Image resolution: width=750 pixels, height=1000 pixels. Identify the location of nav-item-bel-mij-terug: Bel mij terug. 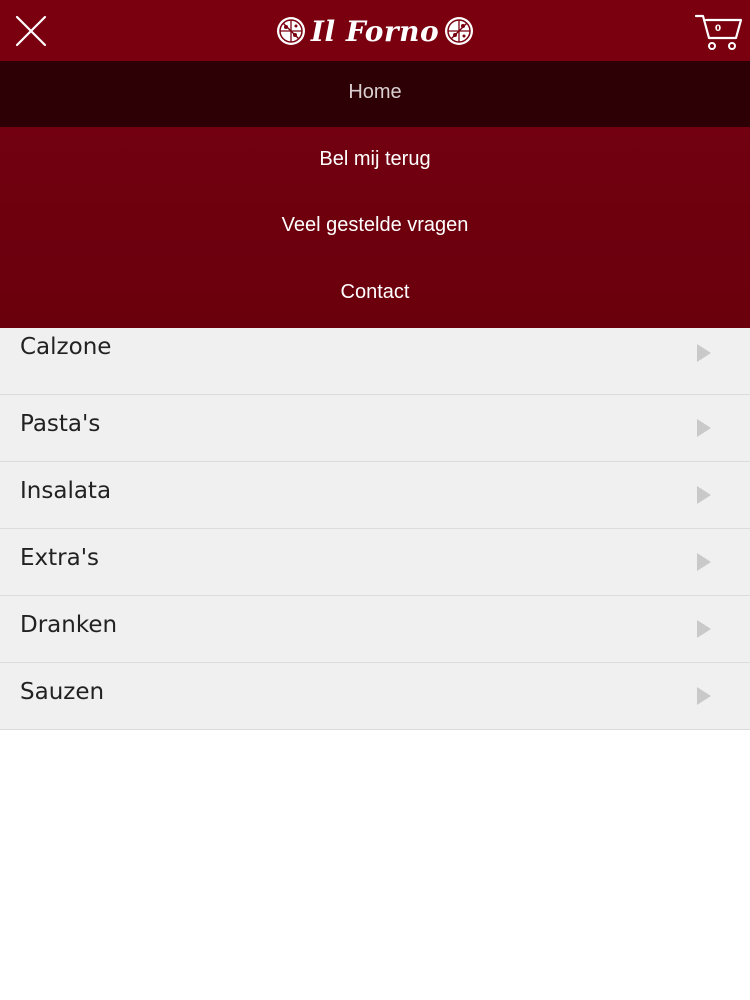
(375, 160).